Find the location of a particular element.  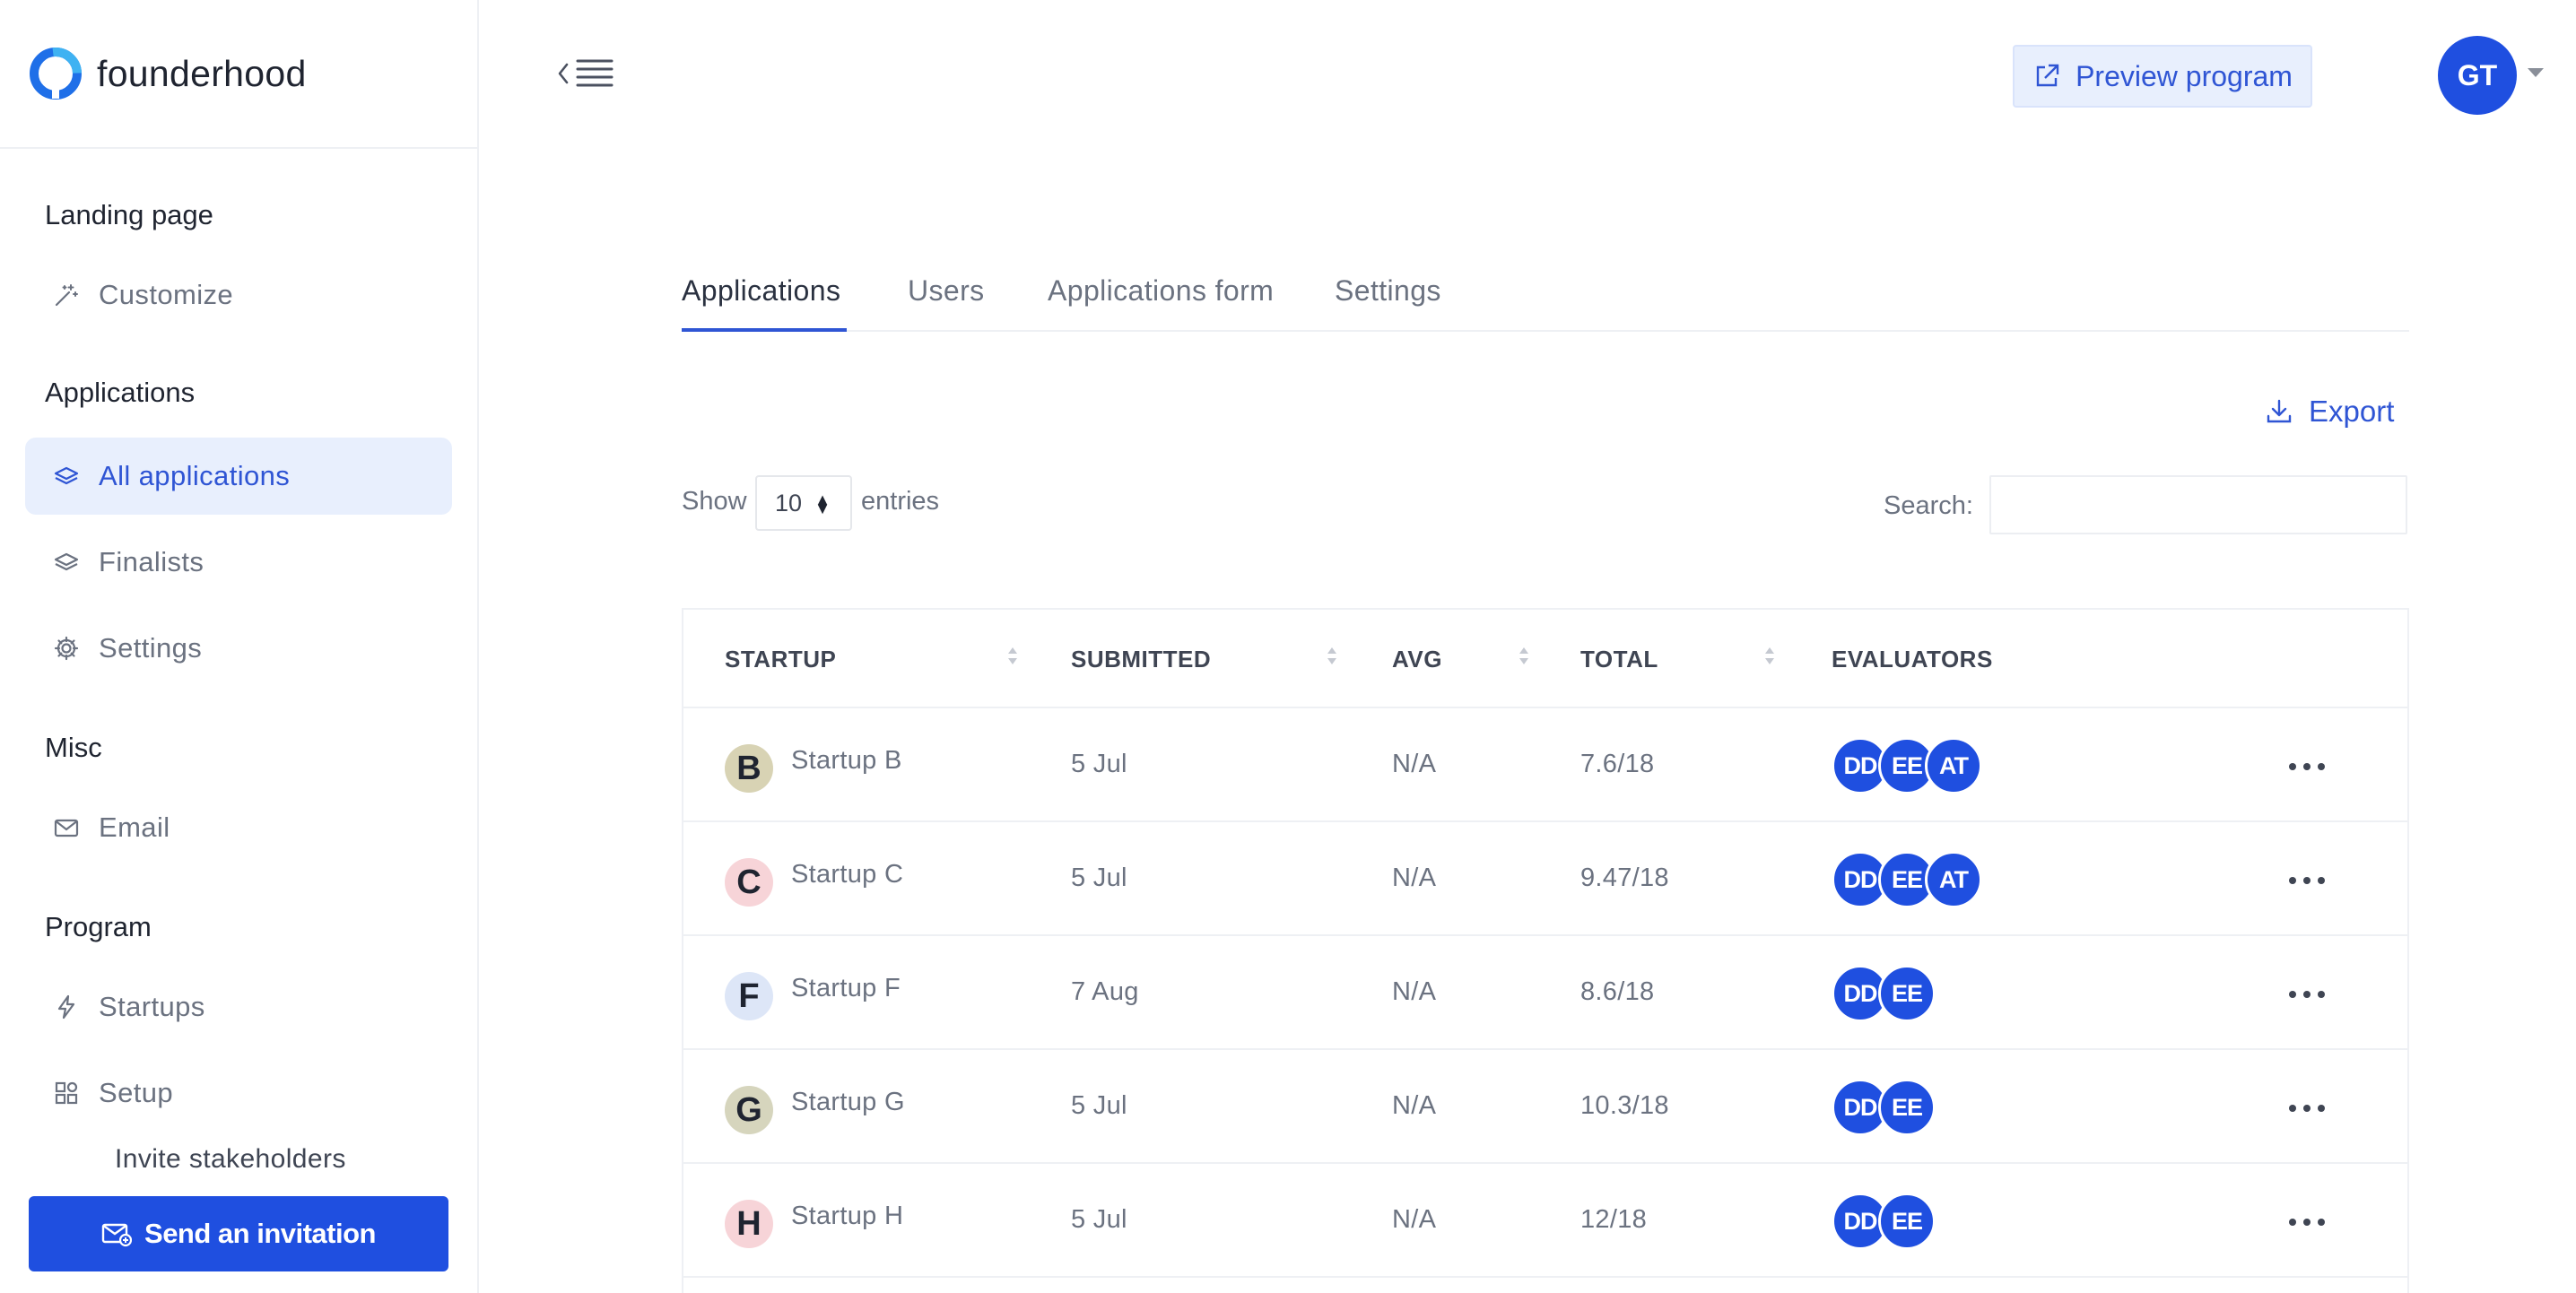

sort-caret-icon: ▲ ▼ is located at coordinates (822, 504).